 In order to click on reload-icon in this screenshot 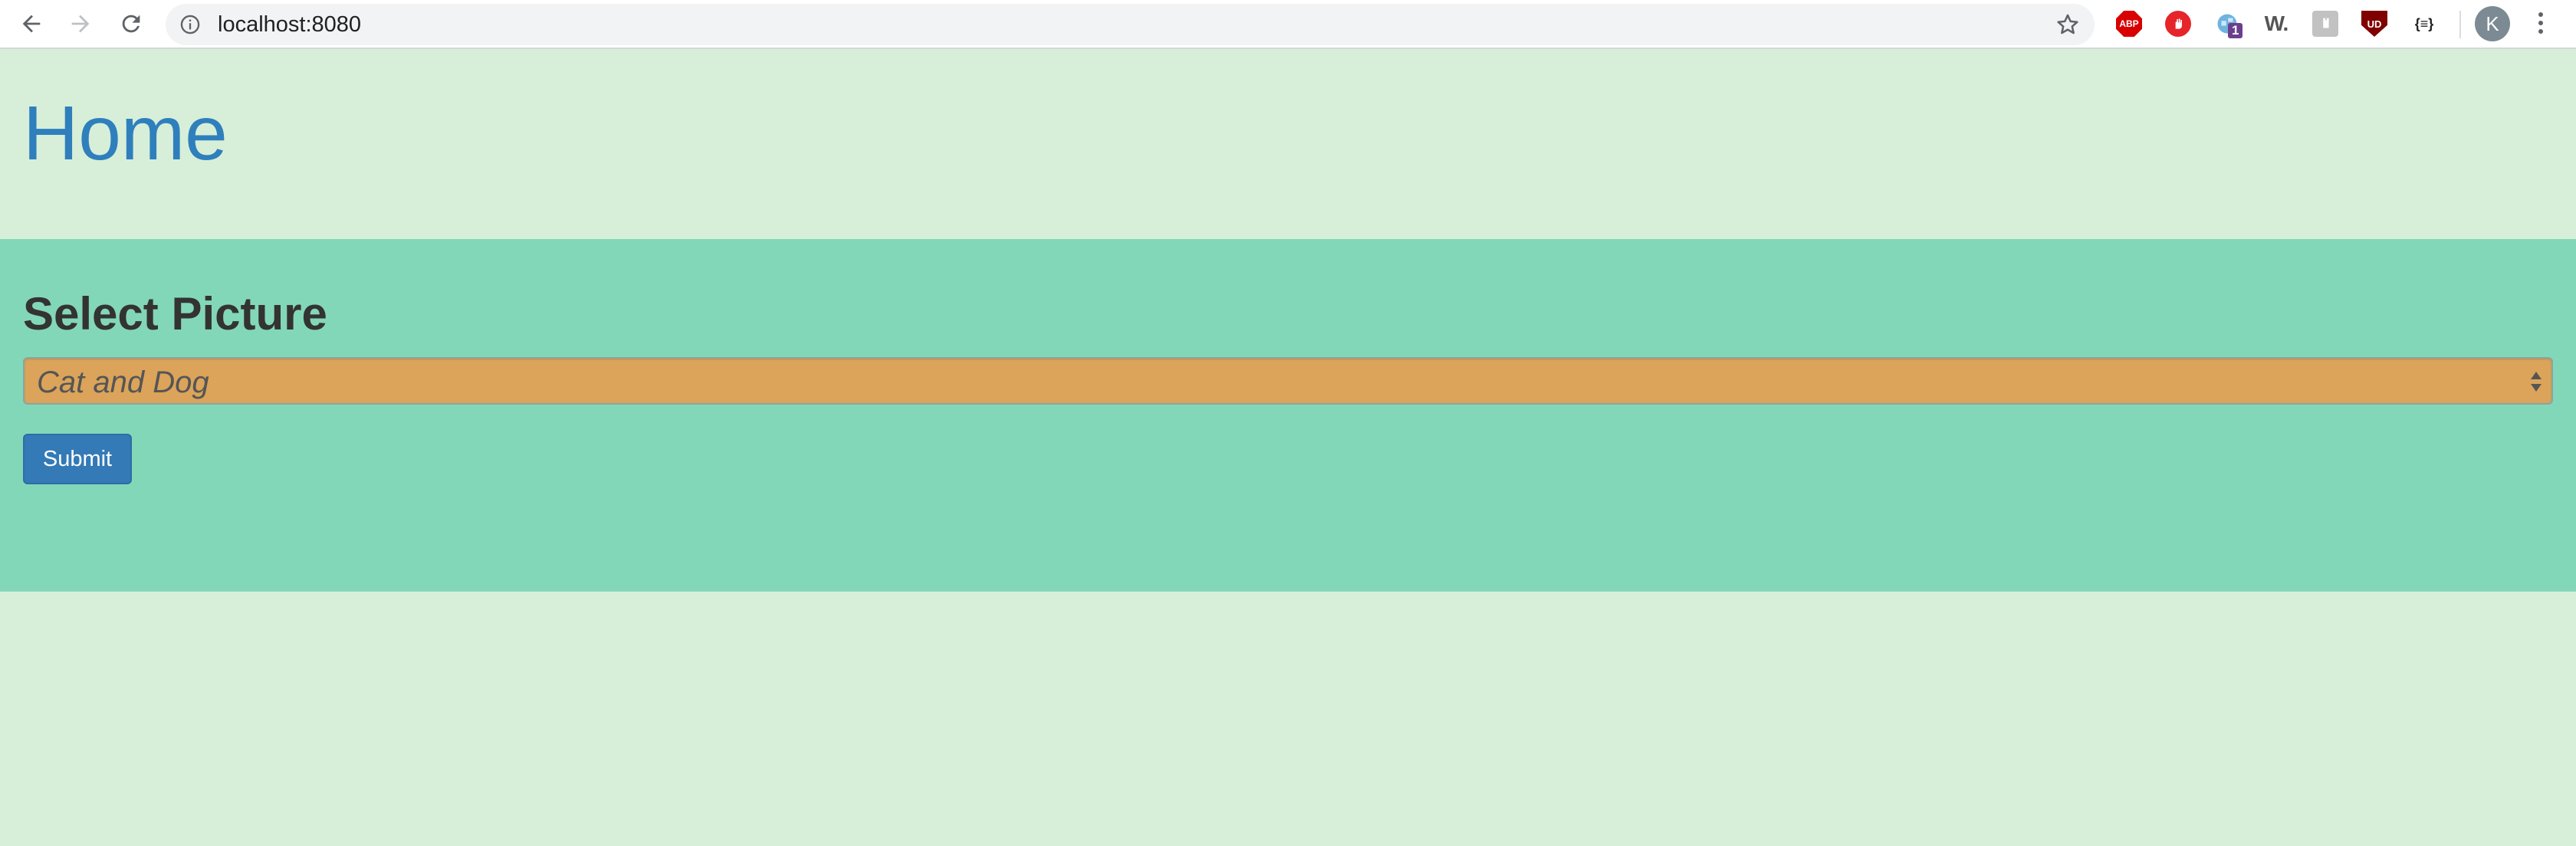, I will do `click(131, 24)`.